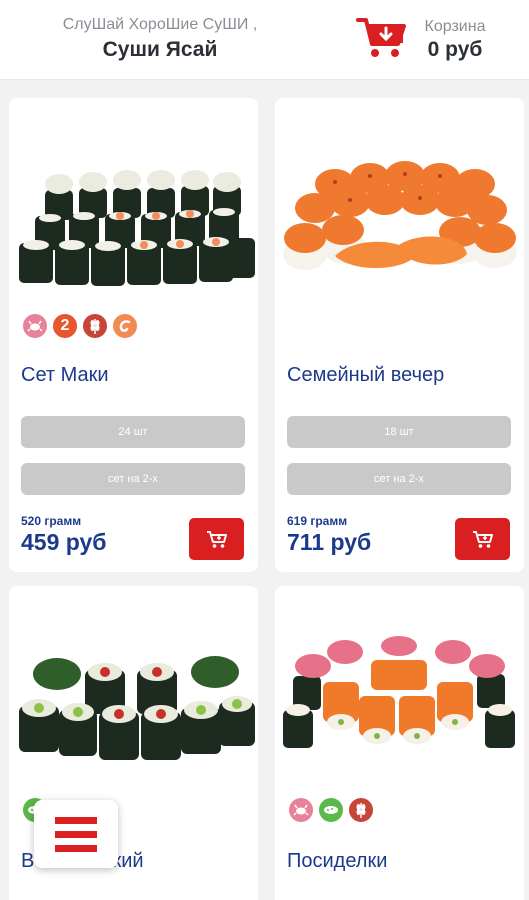  I want to click on badge-two: 2, so click(65, 326).